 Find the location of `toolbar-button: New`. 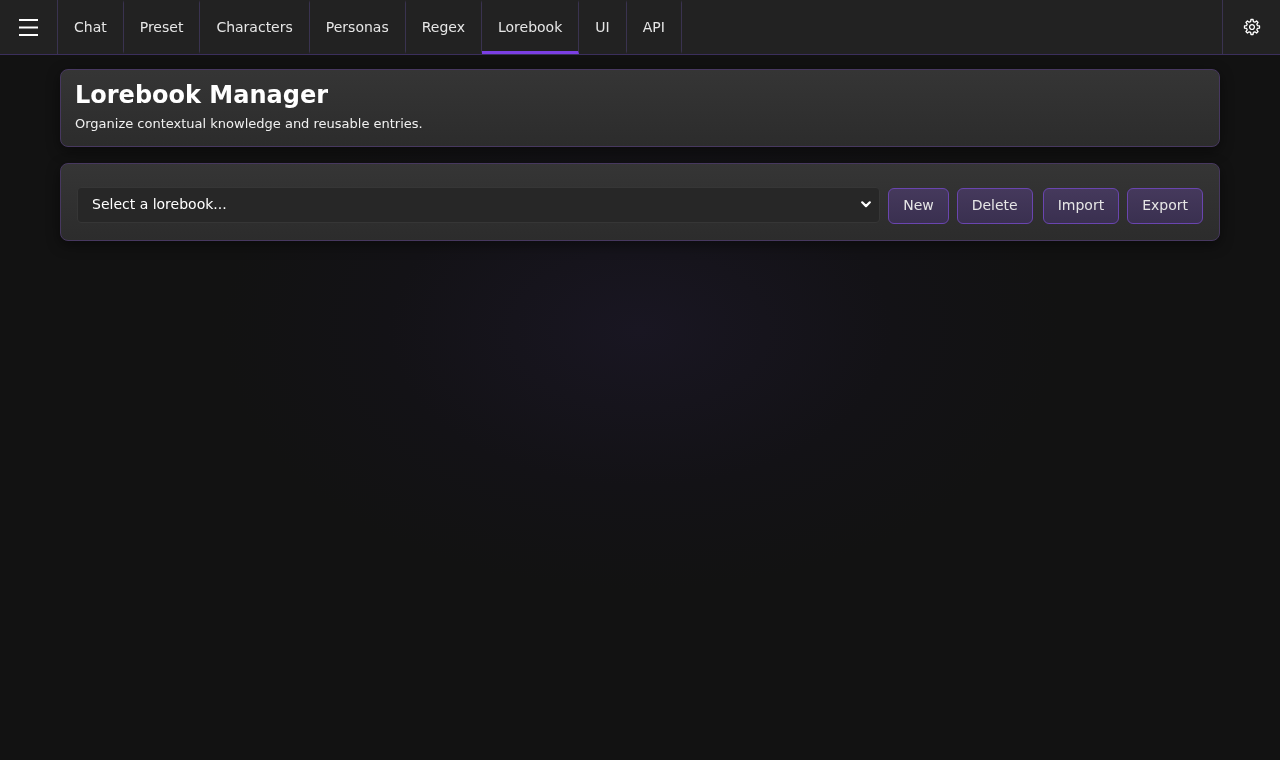

toolbar-button: New is located at coordinates (918, 205).